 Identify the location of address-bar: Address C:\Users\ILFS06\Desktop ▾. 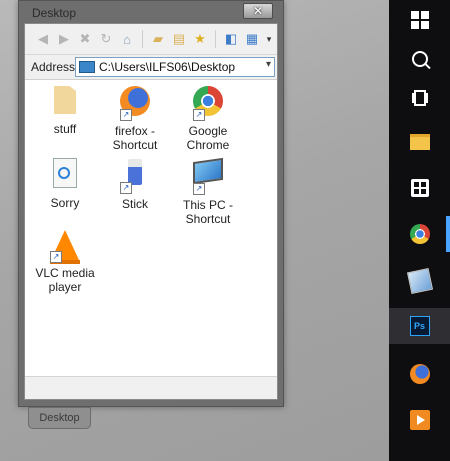
(151, 67).